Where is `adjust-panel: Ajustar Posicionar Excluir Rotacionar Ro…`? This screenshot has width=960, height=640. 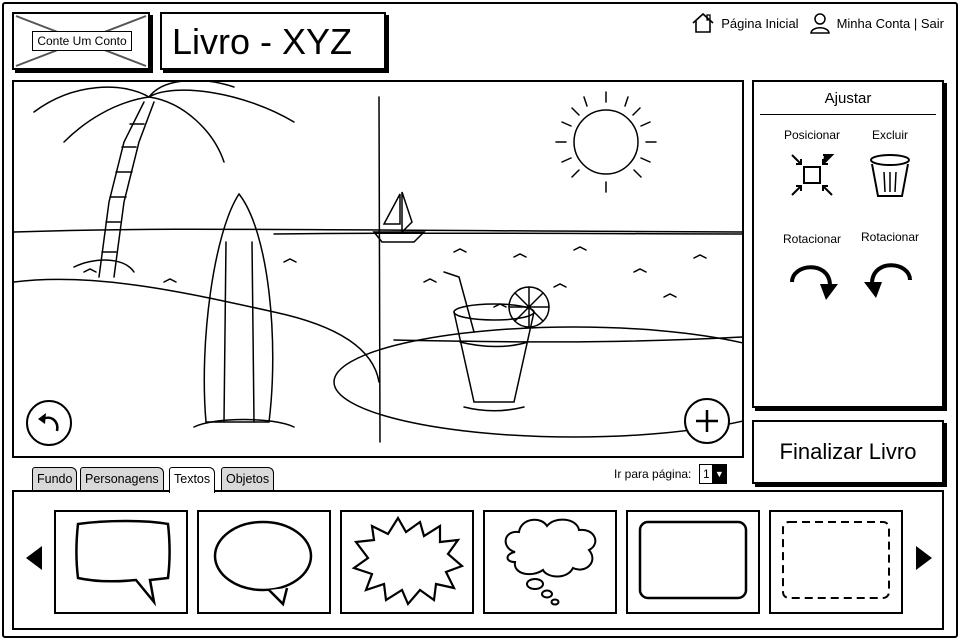 adjust-panel: Ajustar Posicionar Excluir Rotacionar Ro… is located at coordinates (848, 244).